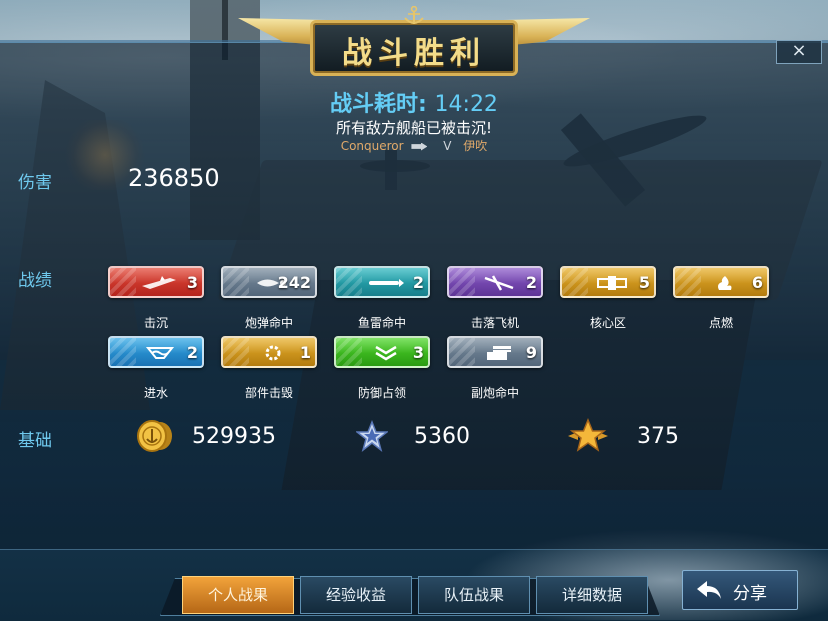 The height and width of the screenshot is (621, 828). Describe the element at coordinates (499, 283) in the screenshot. I see `downed-plane-icon` at that location.